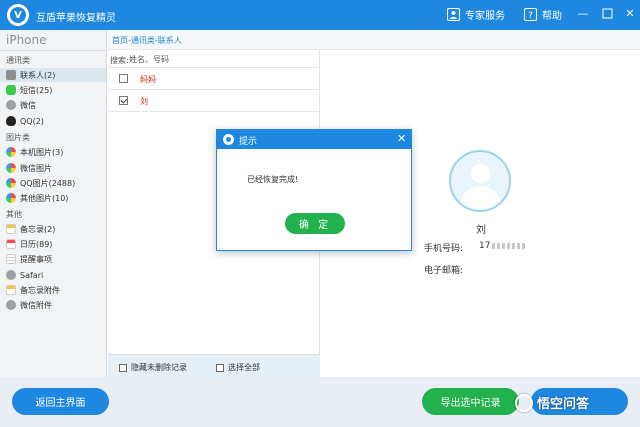 This screenshot has width=640, height=427. I want to click on email-label: 电子邮箱:, so click(444, 271).